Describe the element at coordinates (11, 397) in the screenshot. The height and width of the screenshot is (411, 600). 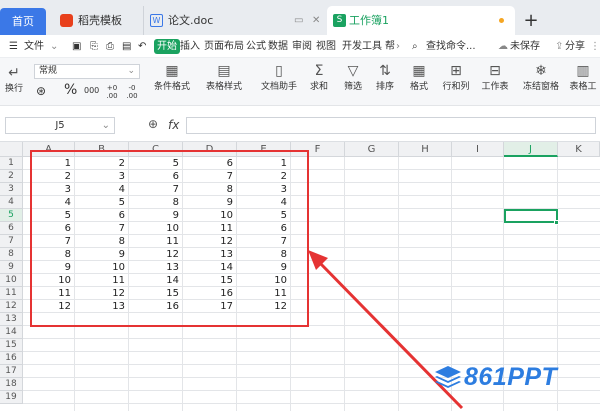
I see `row-header-19: 19` at that location.